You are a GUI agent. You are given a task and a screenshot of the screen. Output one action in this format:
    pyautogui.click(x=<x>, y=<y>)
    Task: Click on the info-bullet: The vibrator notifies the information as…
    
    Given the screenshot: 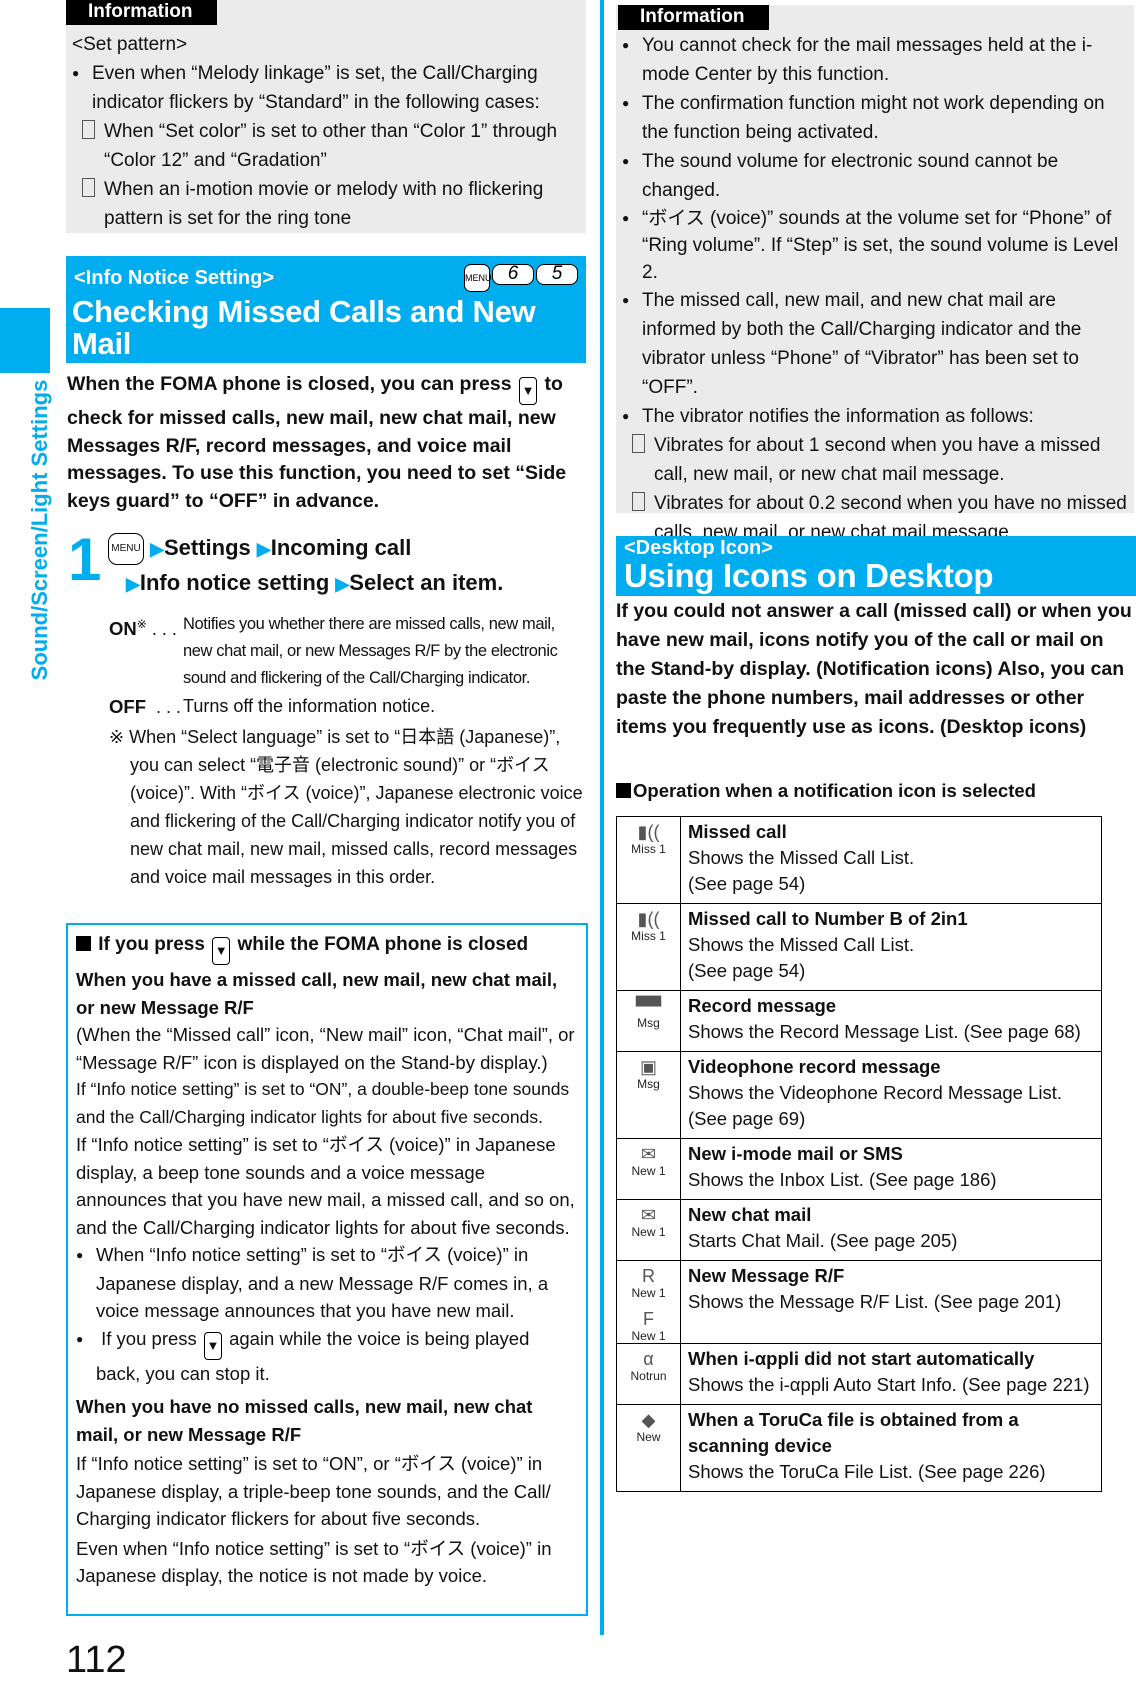 What is the action you would take?
    pyautogui.click(x=876, y=416)
    